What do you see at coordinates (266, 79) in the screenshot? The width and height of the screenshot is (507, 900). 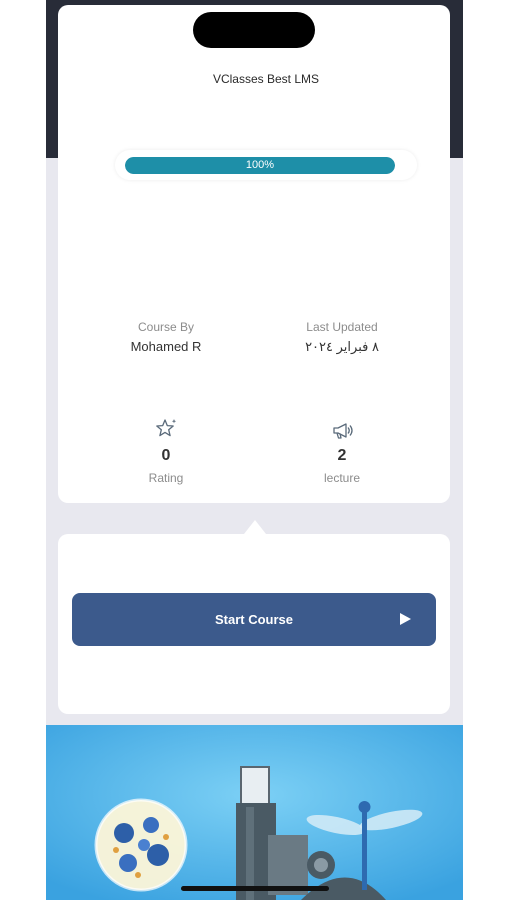 I see `app-title: VClasses Best LMS` at bounding box center [266, 79].